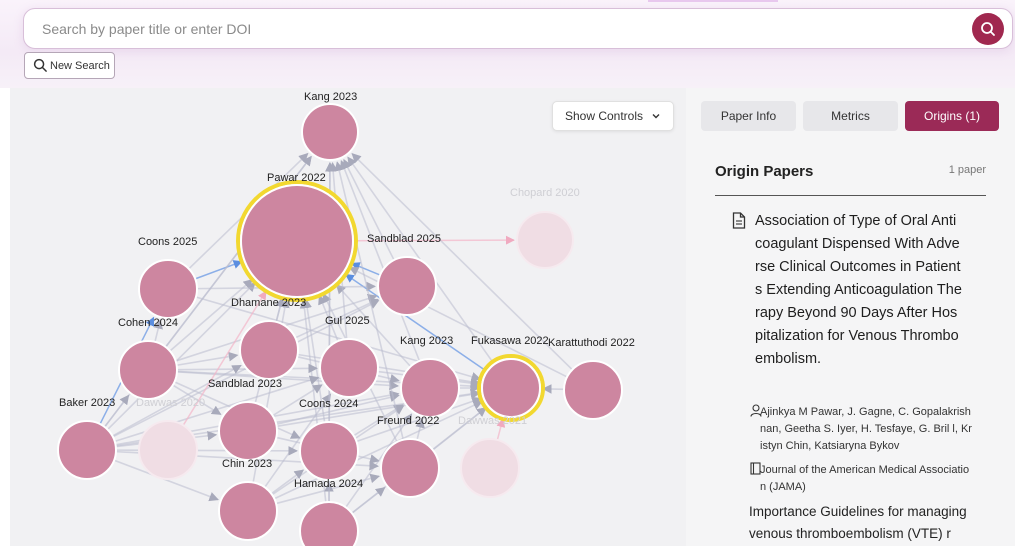 This screenshot has width=1015, height=546. What do you see at coordinates (167, 242) in the screenshot?
I see `node-label: Coons 2025` at bounding box center [167, 242].